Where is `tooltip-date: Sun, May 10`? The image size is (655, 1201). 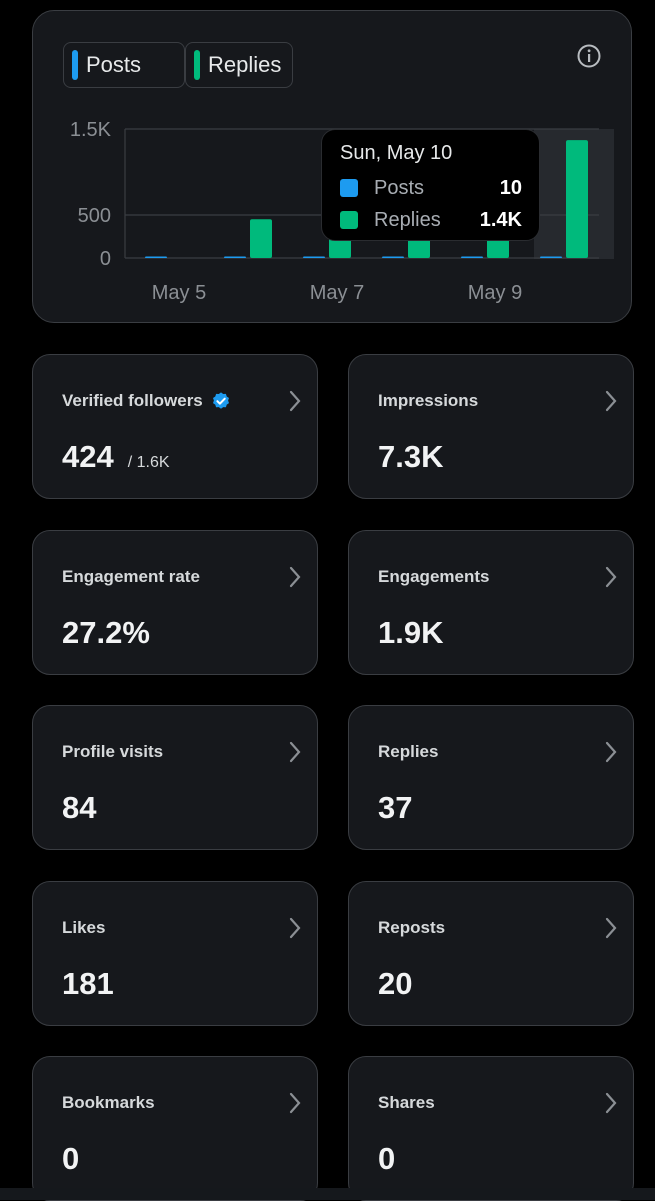 tooltip-date: Sun, May 10 is located at coordinates (396, 153).